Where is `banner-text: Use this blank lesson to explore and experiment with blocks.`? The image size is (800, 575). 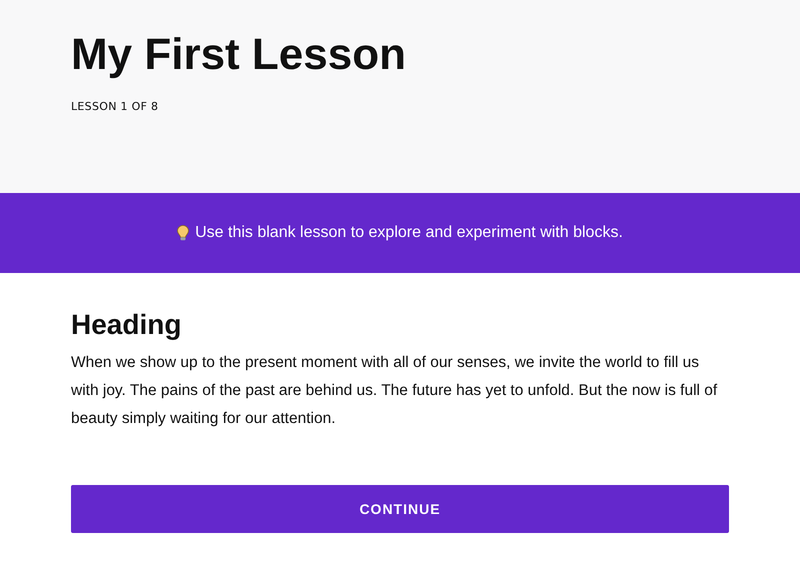 banner-text: Use this blank lesson to explore and experiment with blocks. is located at coordinates (409, 233).